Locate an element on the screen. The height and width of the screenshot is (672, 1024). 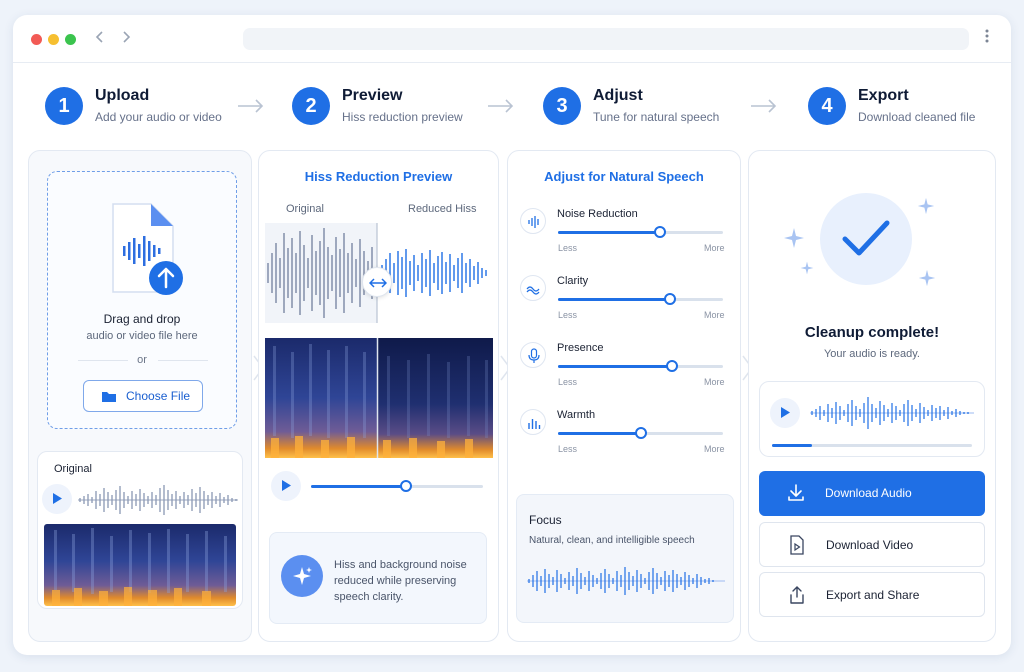
download-video-label: Download Video is located at coordinates (870, 545).